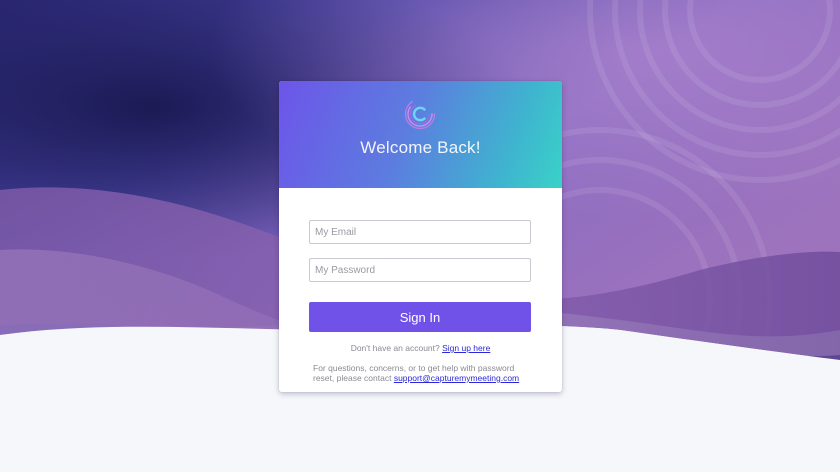 The image size is (840, 472). What do you see at coordinates (456, 378) in the screenshot?
I see `support-email-link: support@capturemymeeting.com` at bounding box center [456, 378].